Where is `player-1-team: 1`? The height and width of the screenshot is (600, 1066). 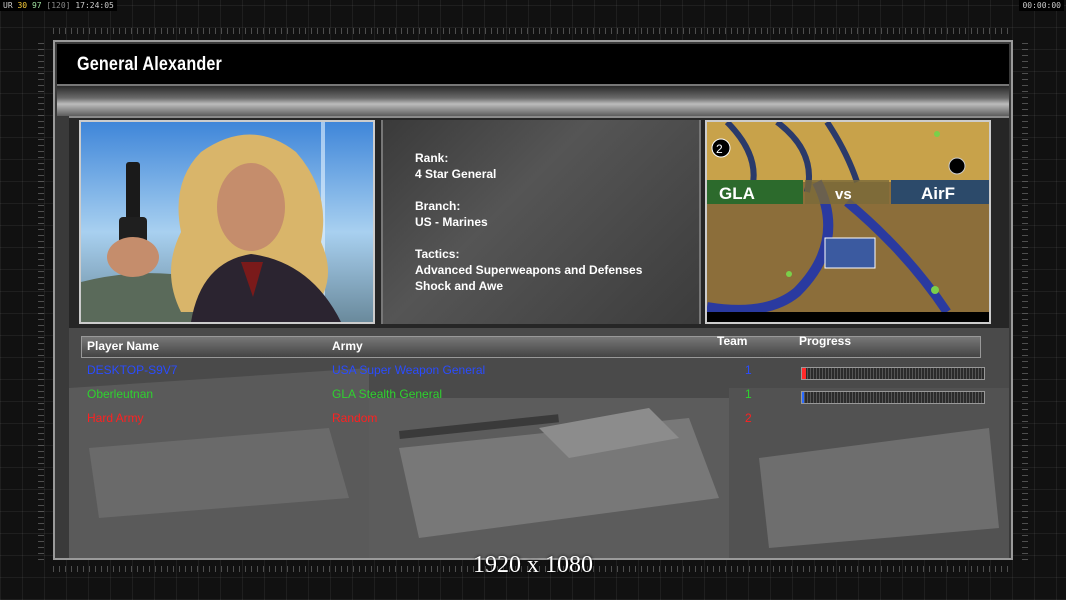 player-1-team: 1 is located at coordinates (748, 370).